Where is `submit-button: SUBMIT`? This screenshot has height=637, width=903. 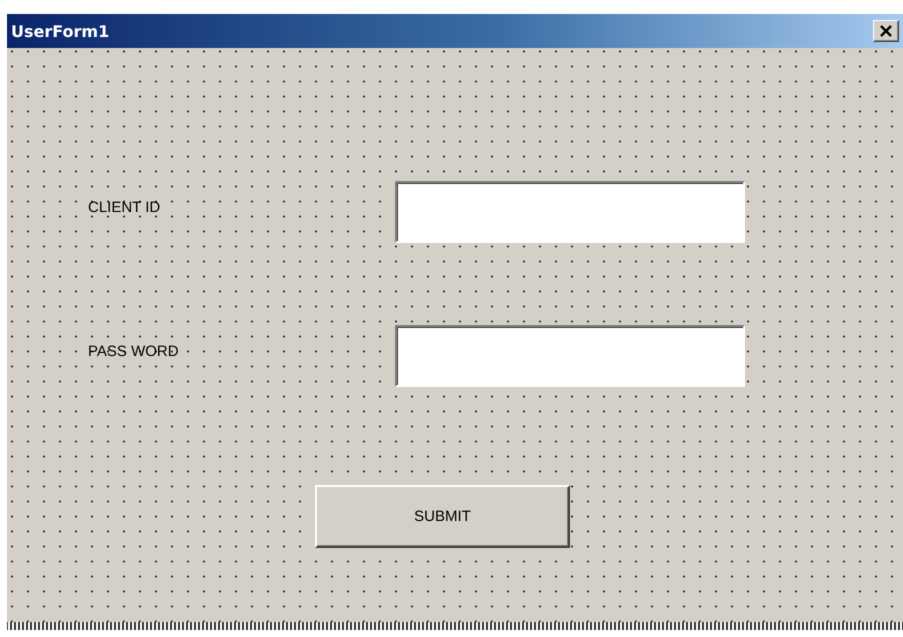
submit-button: SUBMIT is located at coordinates (442, 516).